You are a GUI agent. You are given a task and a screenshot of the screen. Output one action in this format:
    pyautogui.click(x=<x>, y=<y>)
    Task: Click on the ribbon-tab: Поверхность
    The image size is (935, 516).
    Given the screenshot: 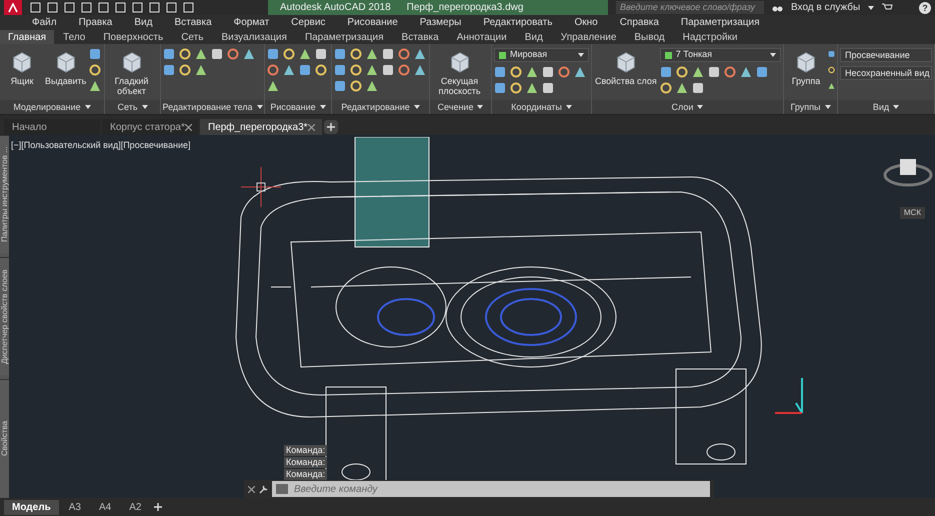 What is the action you would take?
    pyautogui.click(x=133, y=37)
    